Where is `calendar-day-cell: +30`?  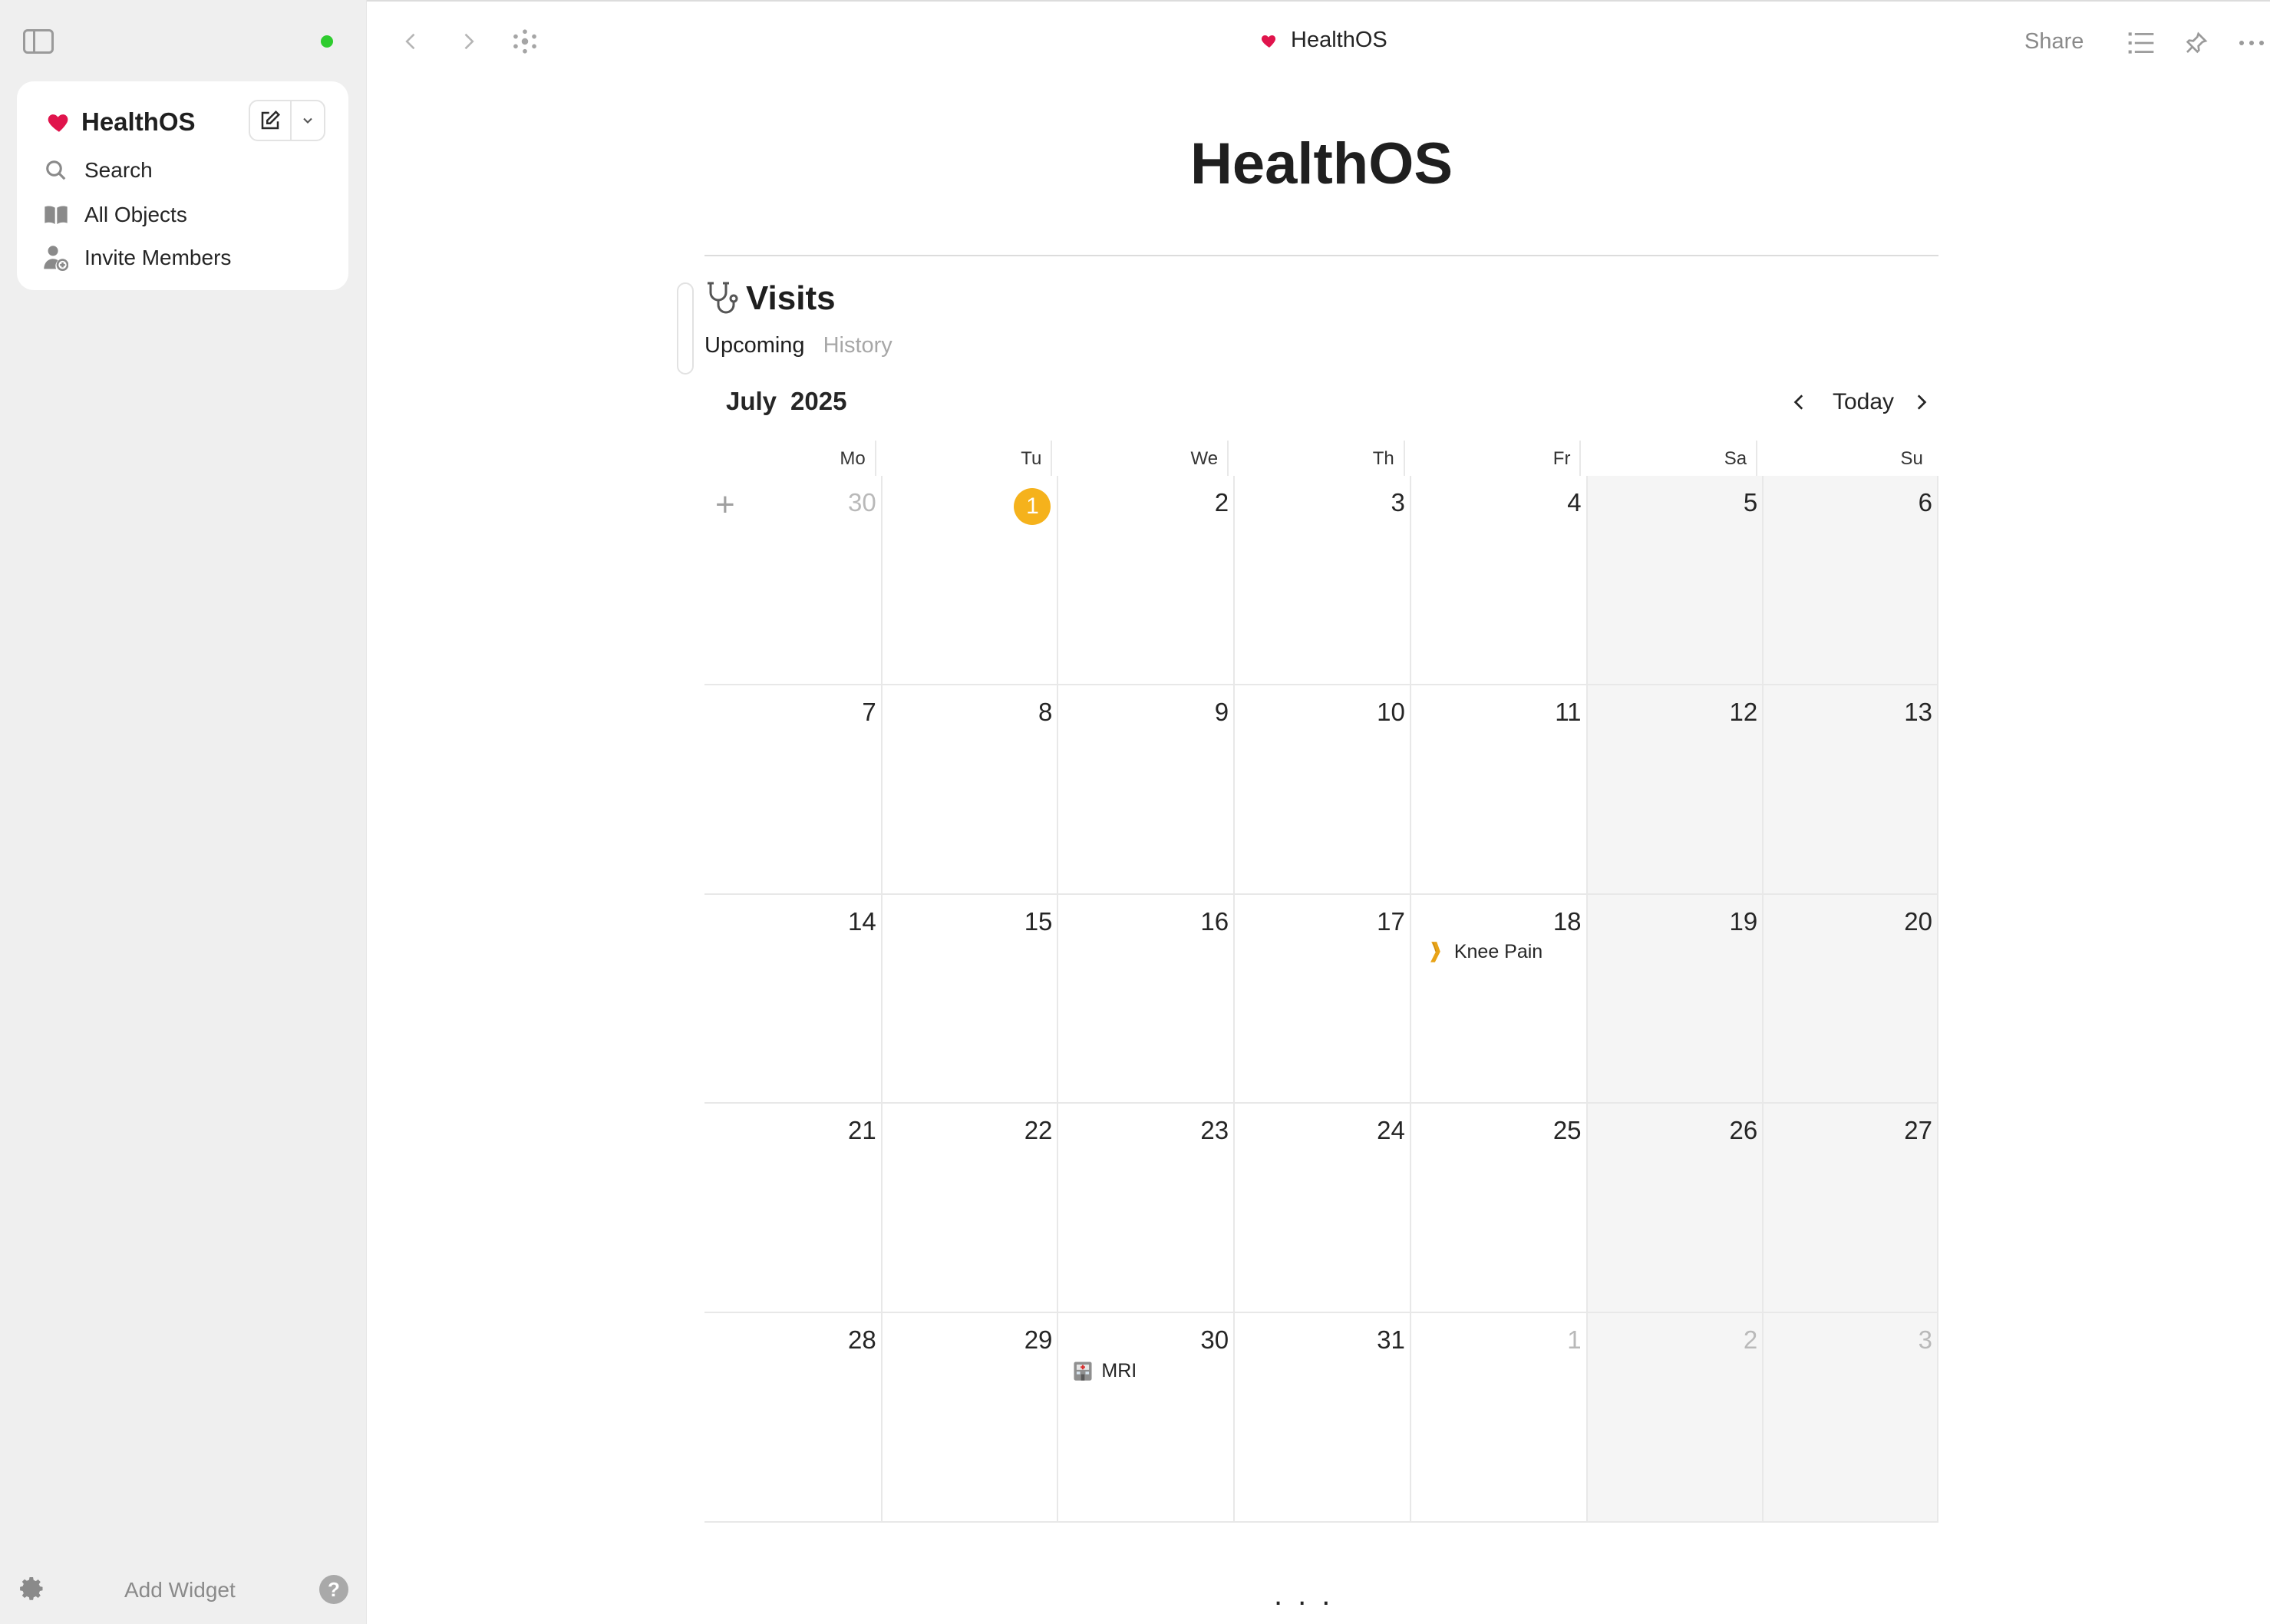 calendar-day-cell: +30 is located at coordinates (792, 580).